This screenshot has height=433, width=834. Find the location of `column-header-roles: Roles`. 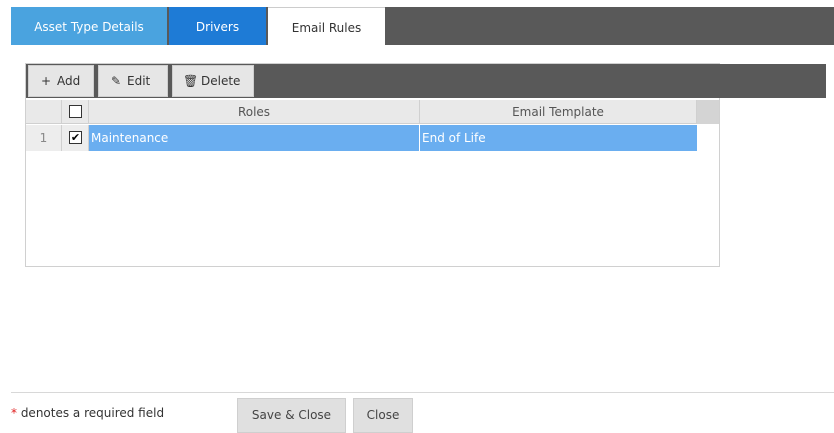

column-header-roles: Roles is located at coordinates (254, 112).